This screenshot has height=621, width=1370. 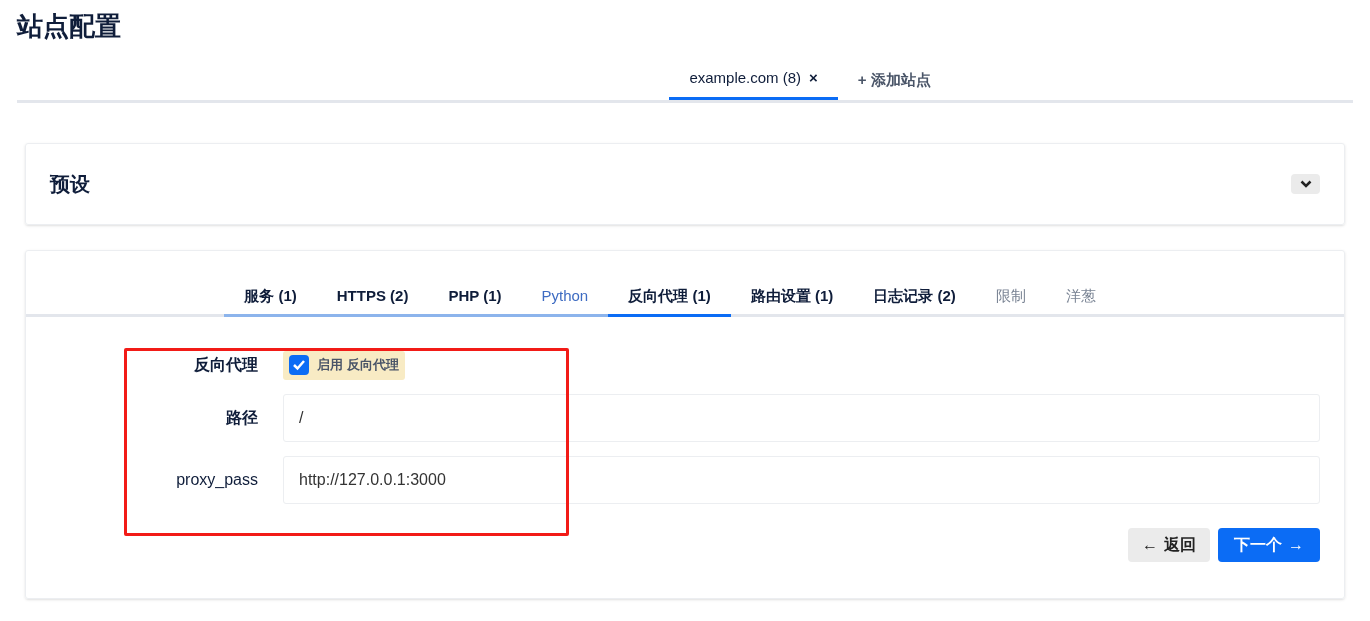 I want to click on back-button: ← 返回, so click(x=1169, y=545).